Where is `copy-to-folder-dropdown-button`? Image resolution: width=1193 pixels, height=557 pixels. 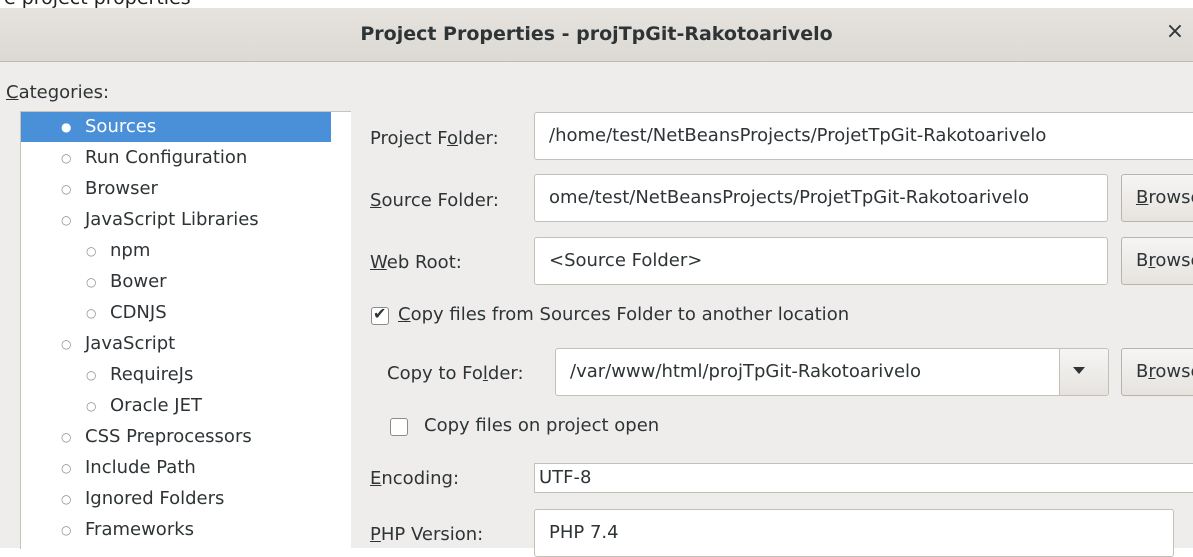
copy-to-folder-dropdown-button is located at coordinates (1083, 372).